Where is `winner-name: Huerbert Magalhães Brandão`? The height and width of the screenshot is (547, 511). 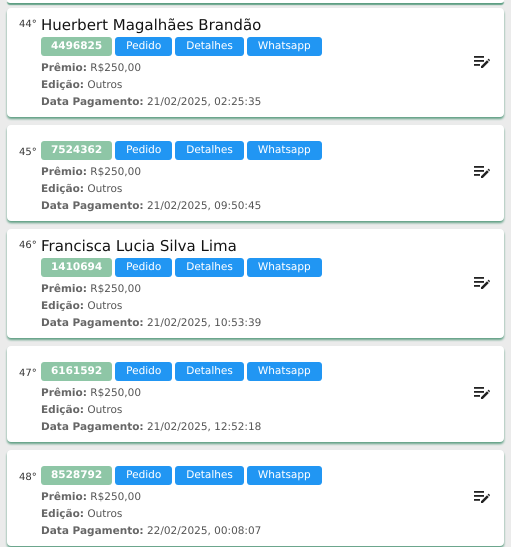 winner-name: Huerbert Magalhães Brandão is located at coordinates (151, 25).